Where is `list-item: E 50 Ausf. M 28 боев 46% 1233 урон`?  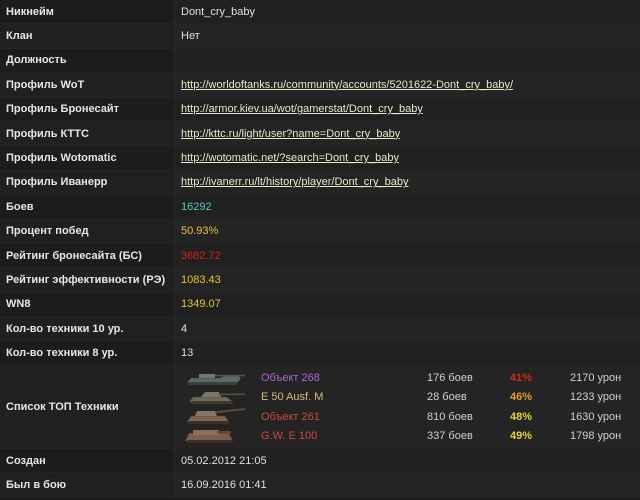
list-item: E 50 Ausf. M 28 боев 46% 1233 урон is located at coordinates (407, 397).